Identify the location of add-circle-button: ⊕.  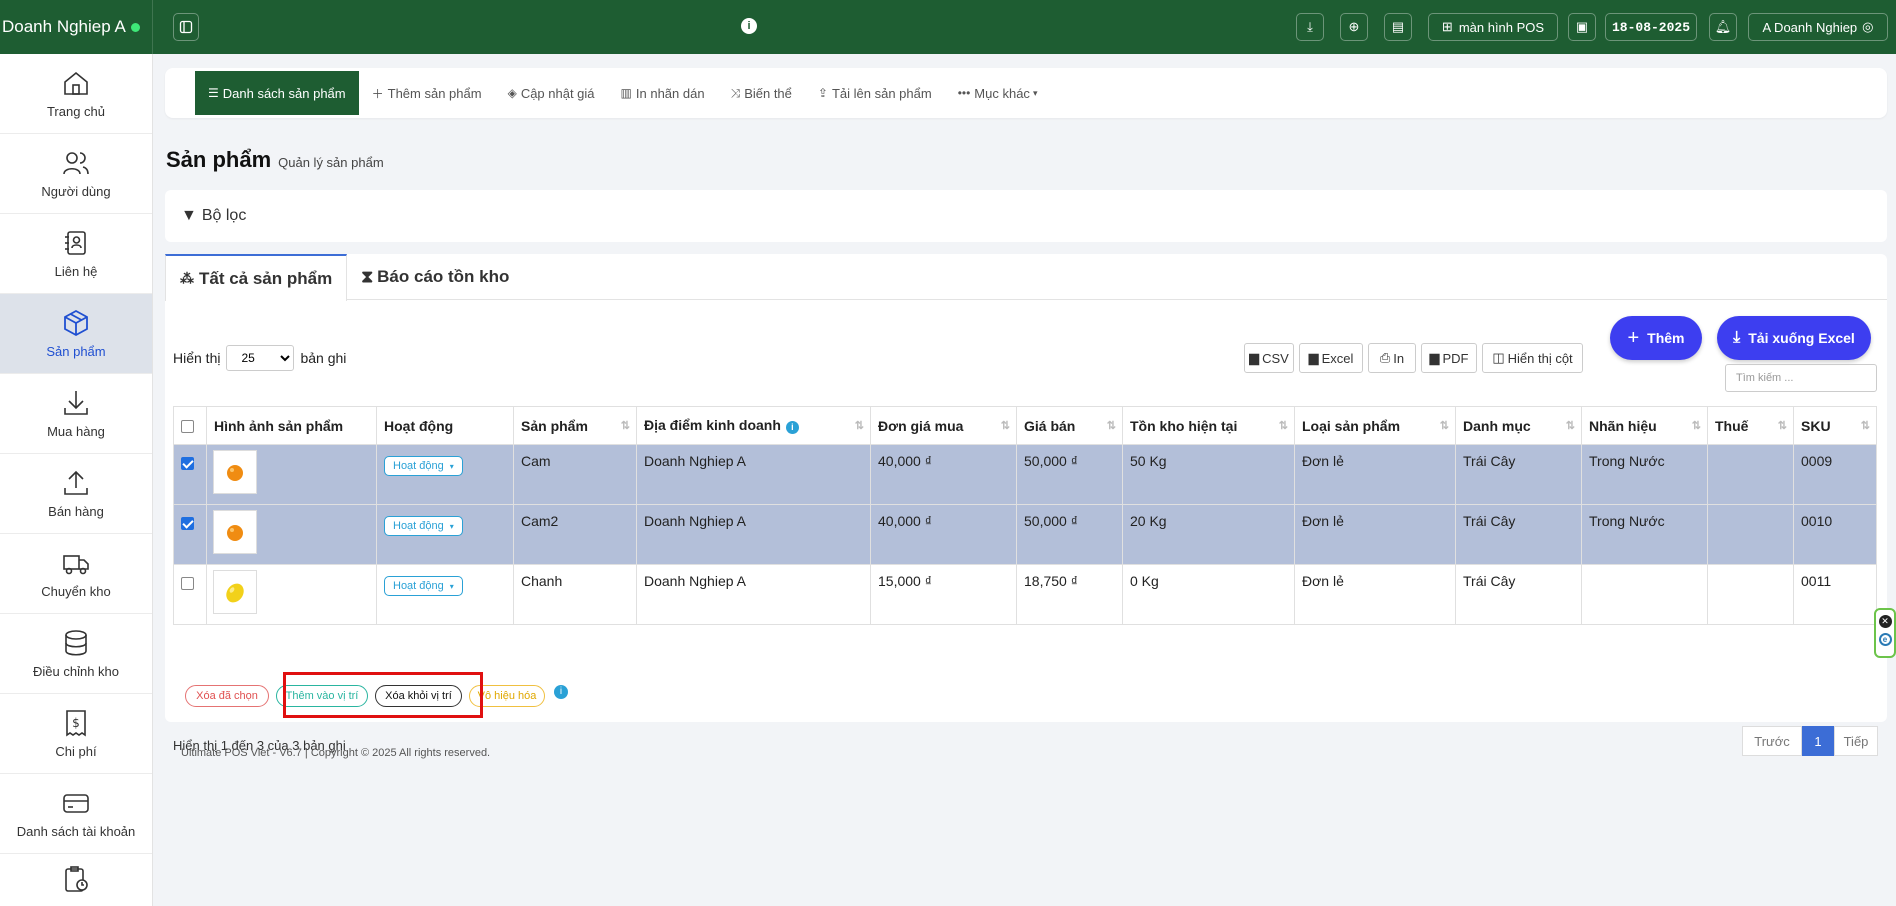
(1354, 27).